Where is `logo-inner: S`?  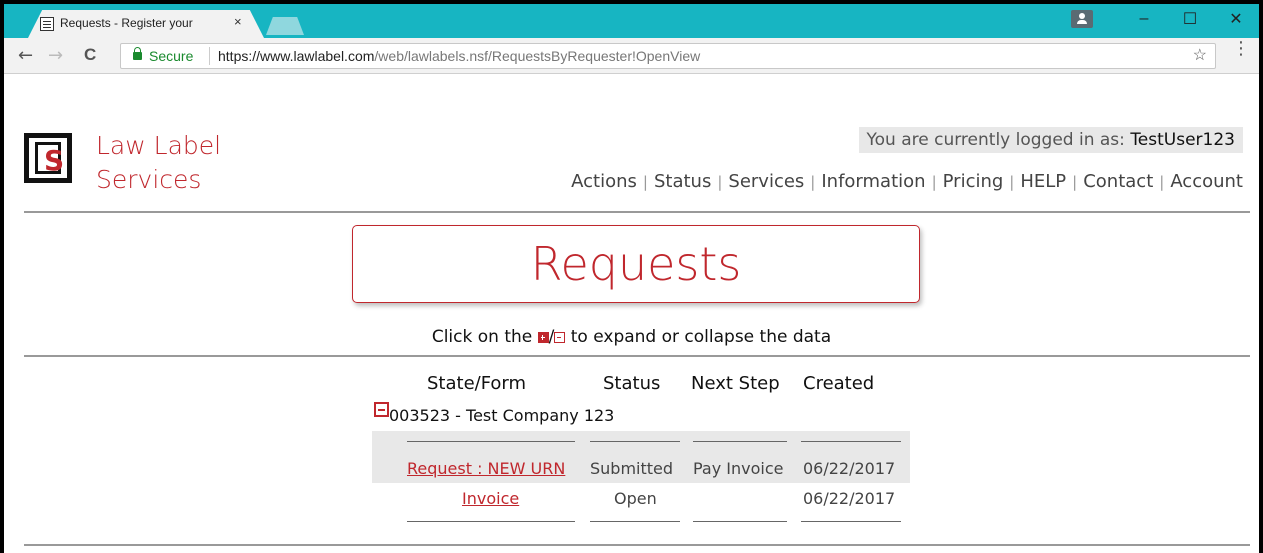
logo-inner: S is located at coordinates (50, 159).